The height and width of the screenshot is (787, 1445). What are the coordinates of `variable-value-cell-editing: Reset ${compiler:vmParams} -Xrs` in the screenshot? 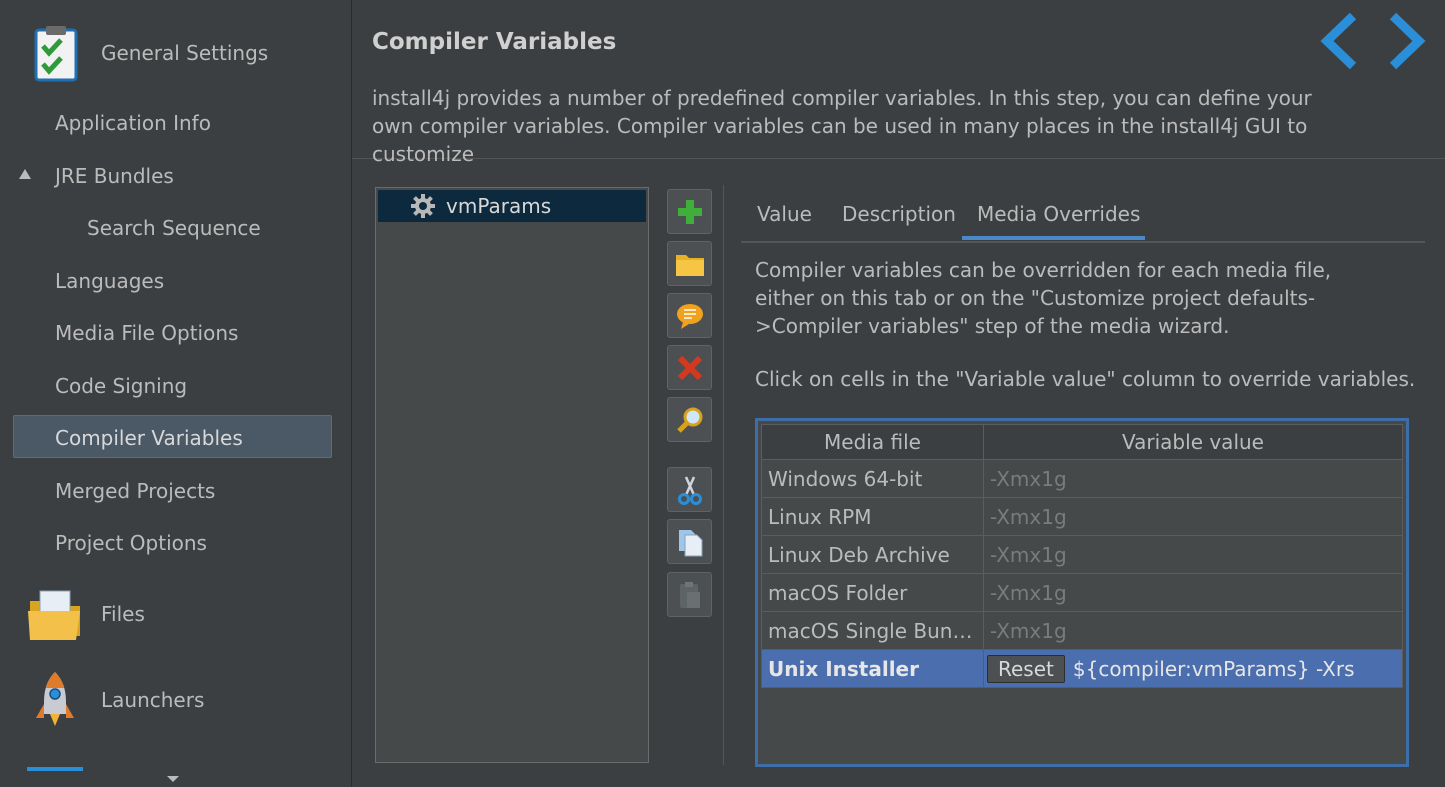 It's located at (1193, 668).